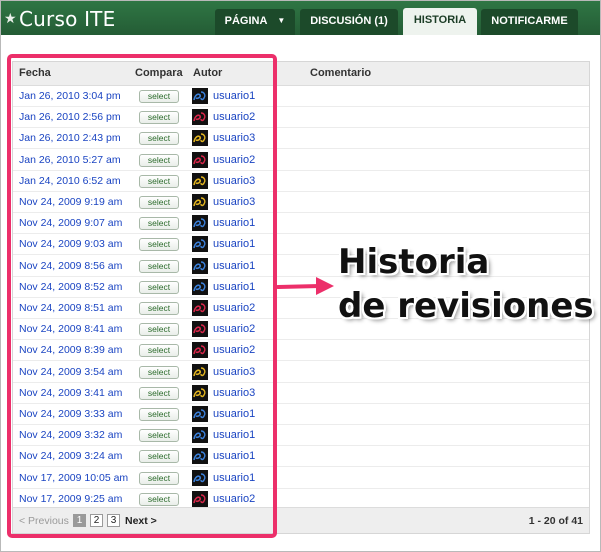  What do you see at coordinates (414, 262) in the screenshot?
I see `annotation-line-1: Historia` at bounding box center [414, 262].